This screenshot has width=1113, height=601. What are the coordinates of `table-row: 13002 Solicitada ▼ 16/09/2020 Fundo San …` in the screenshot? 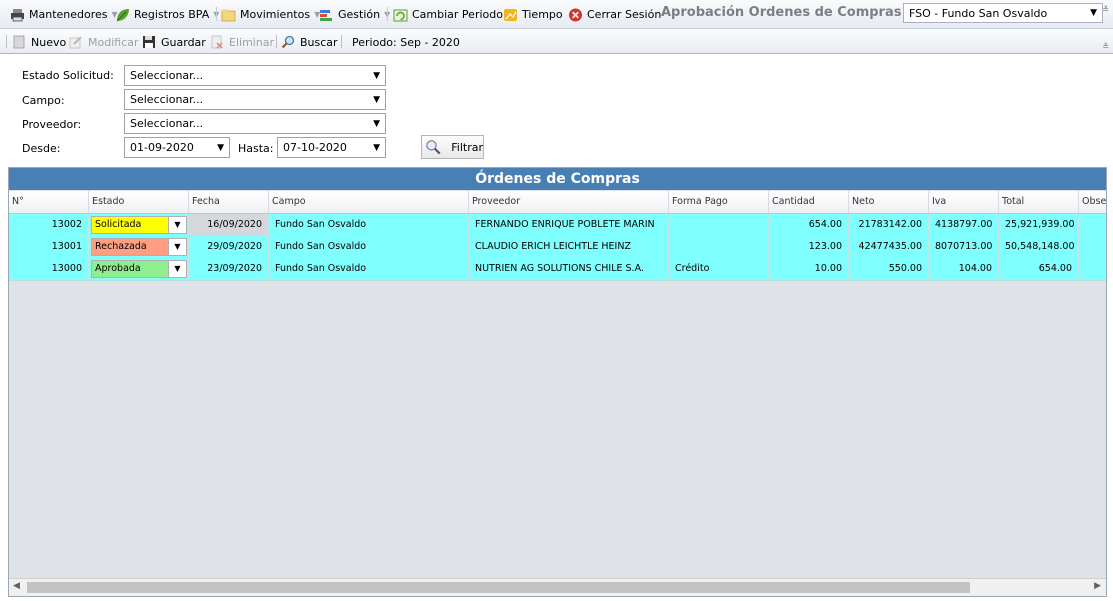 It's located at (557, 225).